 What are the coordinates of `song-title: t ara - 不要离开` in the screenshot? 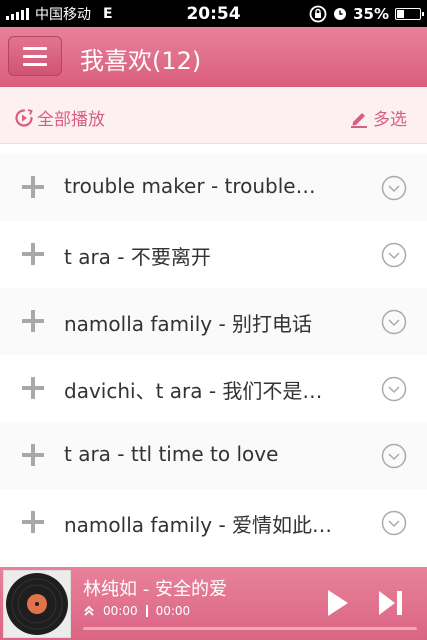 It's located at (137, 257).